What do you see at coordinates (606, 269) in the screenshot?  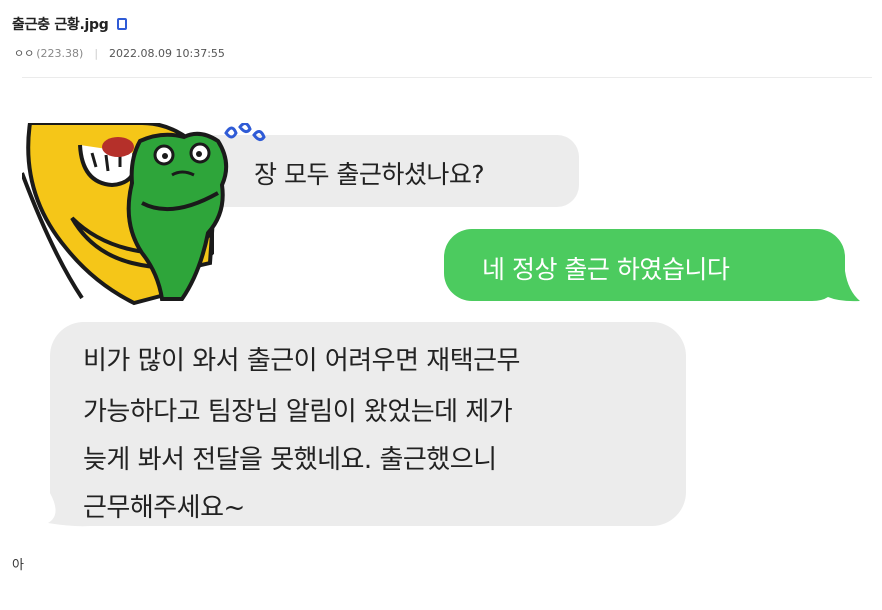 I see `chat-message-2: 네 정상 출근 하였습니다` at bounding box center [606, 269].